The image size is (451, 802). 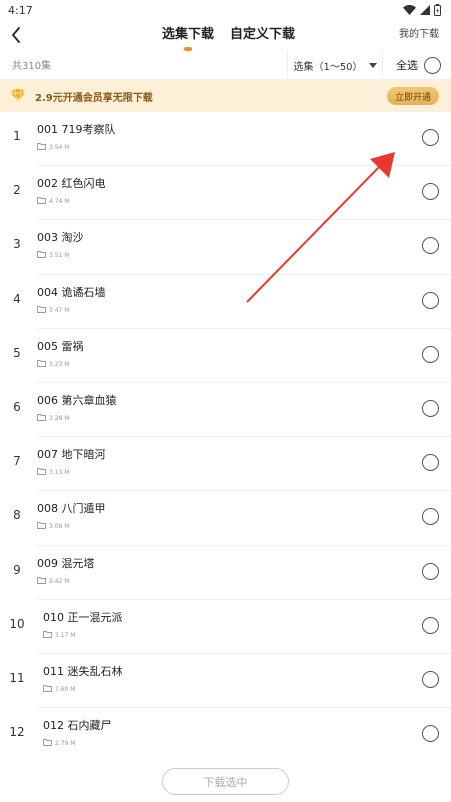 What do you see at coordinates (225, 464) in the screenshot?
I see `episode-row: 7 007 地下暗河 3.13 M` at bounding box center [225, 464].